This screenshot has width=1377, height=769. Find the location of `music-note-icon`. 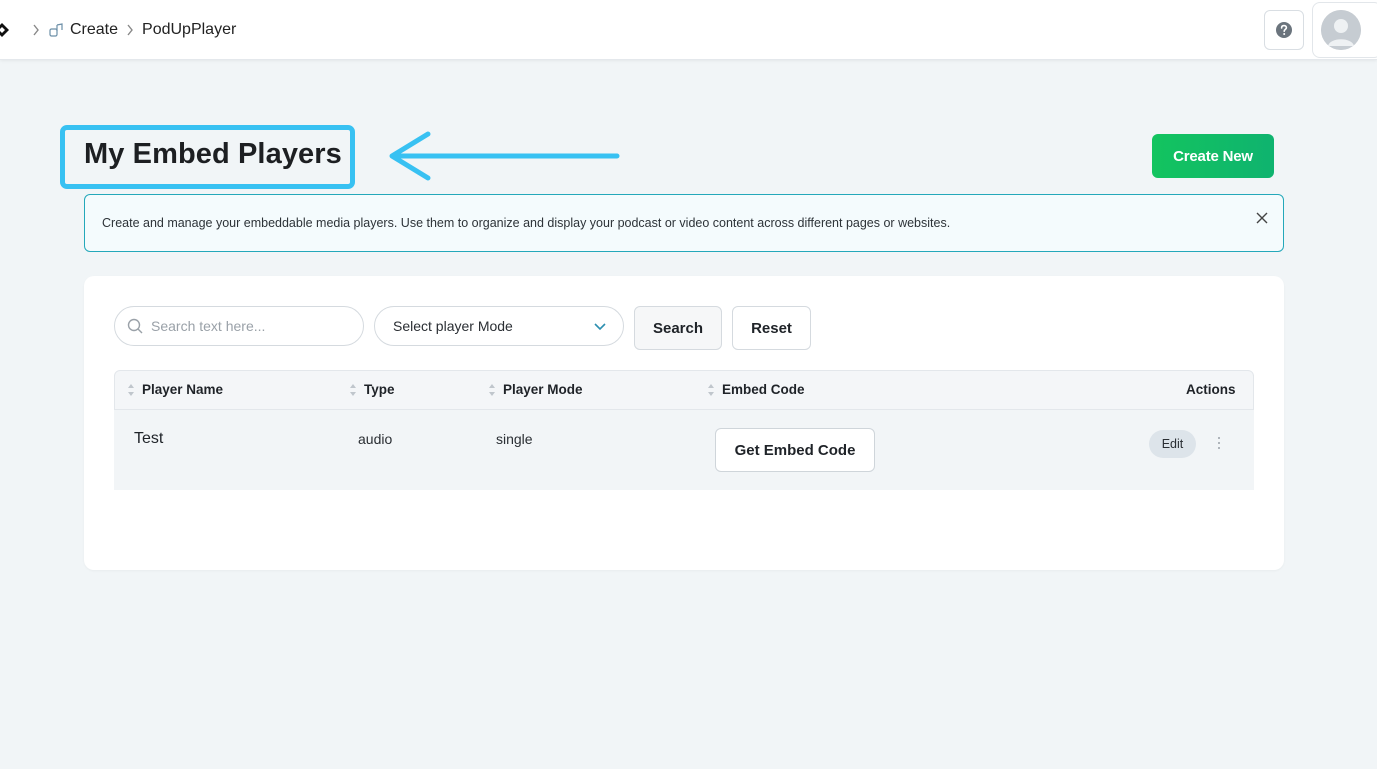

music-note-icon is located at coordinates (56, 30).